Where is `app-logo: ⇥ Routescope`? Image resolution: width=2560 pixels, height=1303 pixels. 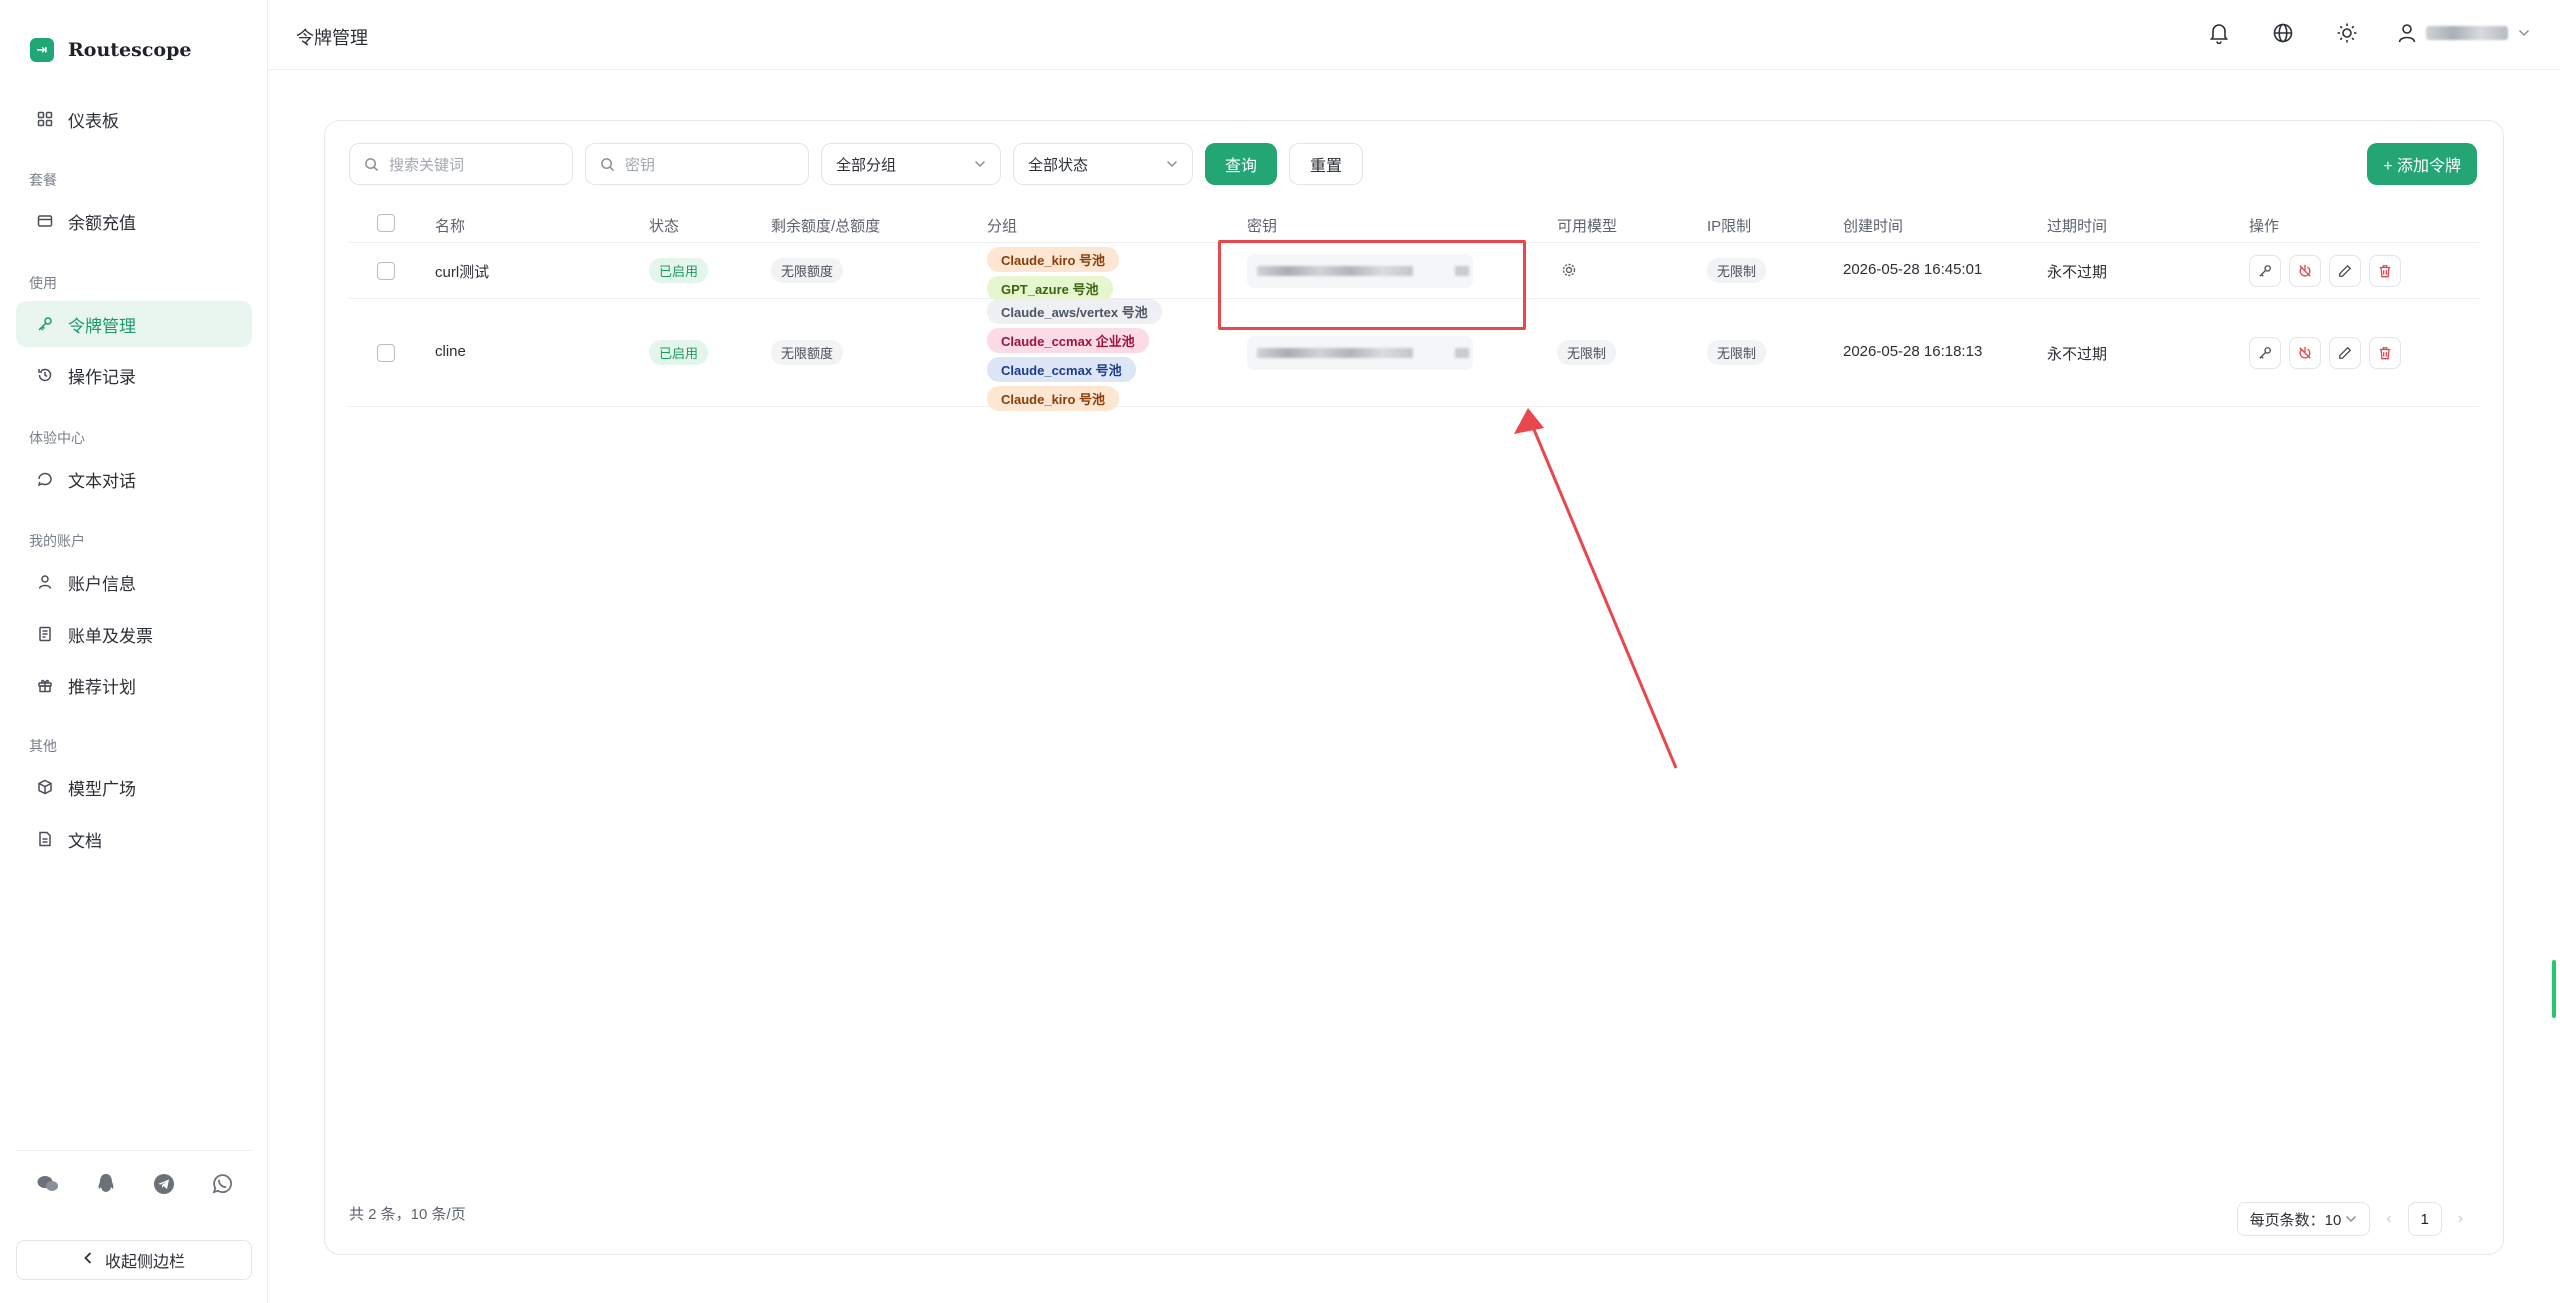
app-logo: ⇥ Routescope is located at coordinates (110, 50).